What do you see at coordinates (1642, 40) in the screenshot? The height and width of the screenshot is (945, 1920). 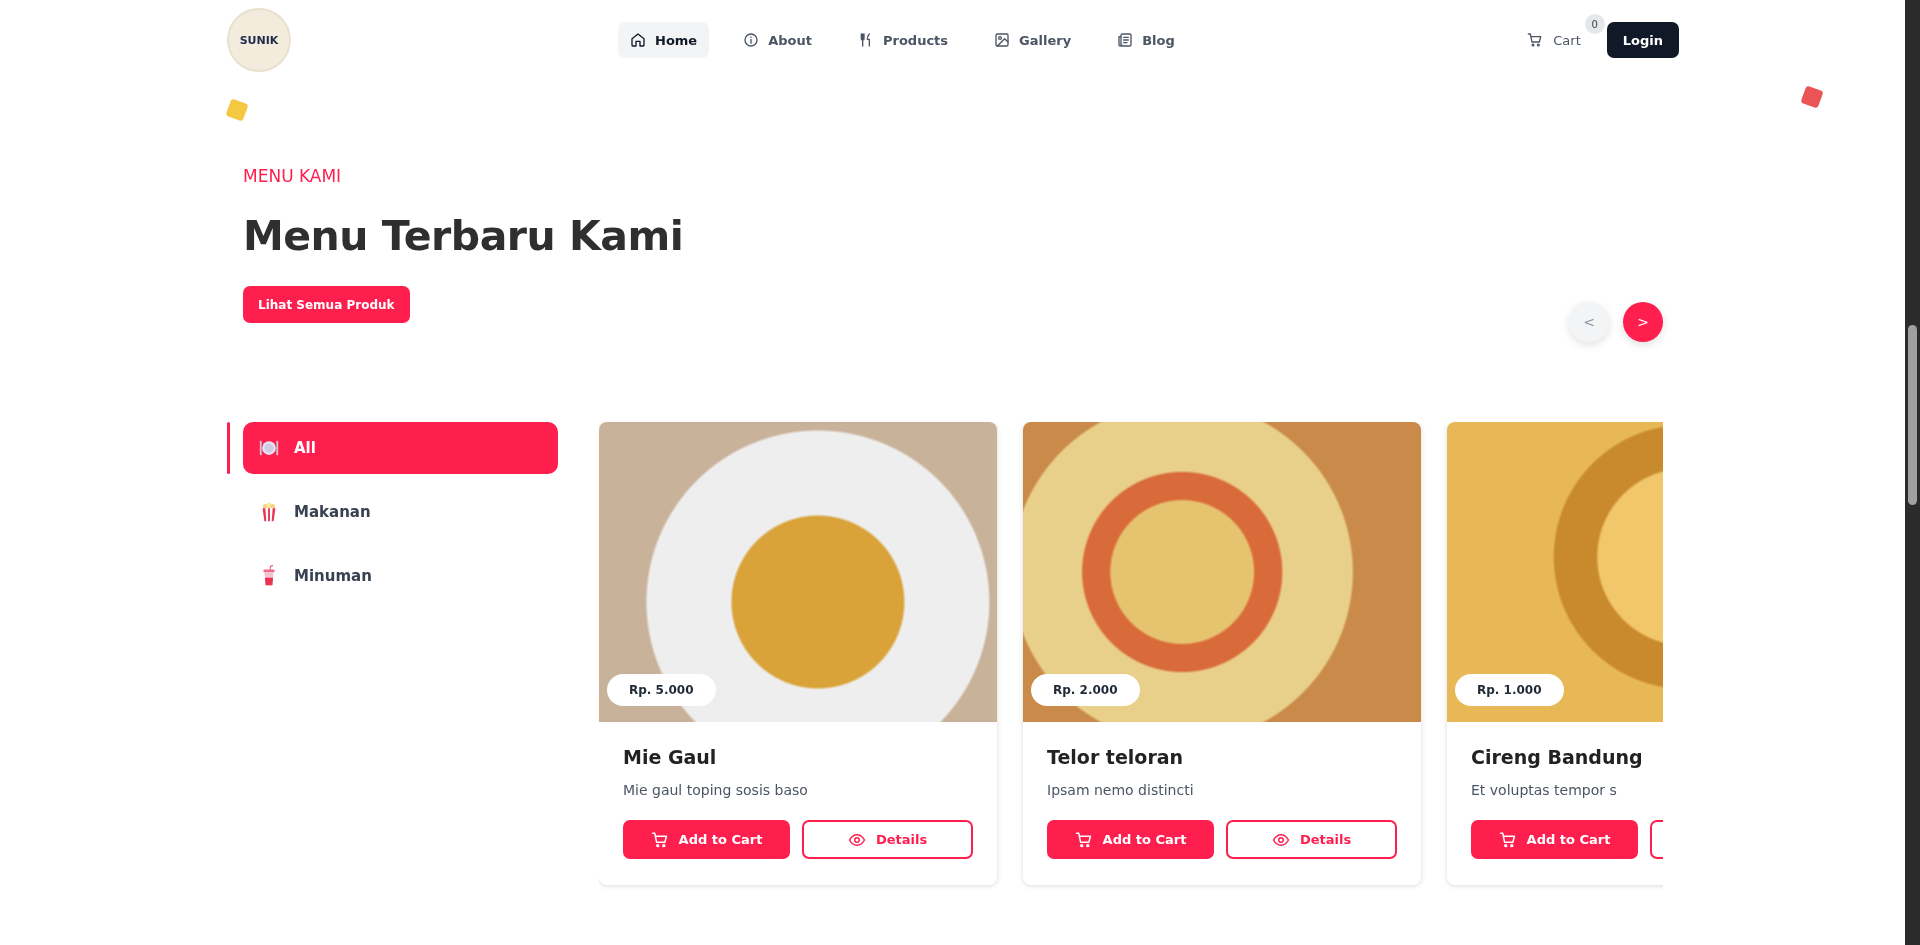 I see `login-button: Login` at bounding box center [1642, 40].